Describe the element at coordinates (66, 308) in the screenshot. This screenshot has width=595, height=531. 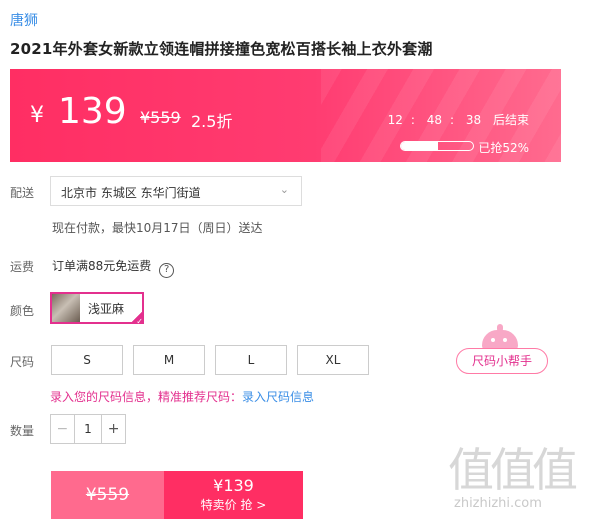
I see `color-thumbnail` at that location.